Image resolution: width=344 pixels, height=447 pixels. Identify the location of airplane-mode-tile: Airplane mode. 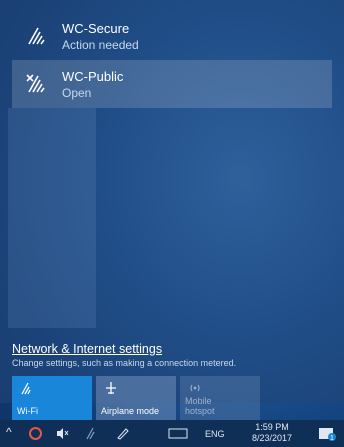
(136, 398).